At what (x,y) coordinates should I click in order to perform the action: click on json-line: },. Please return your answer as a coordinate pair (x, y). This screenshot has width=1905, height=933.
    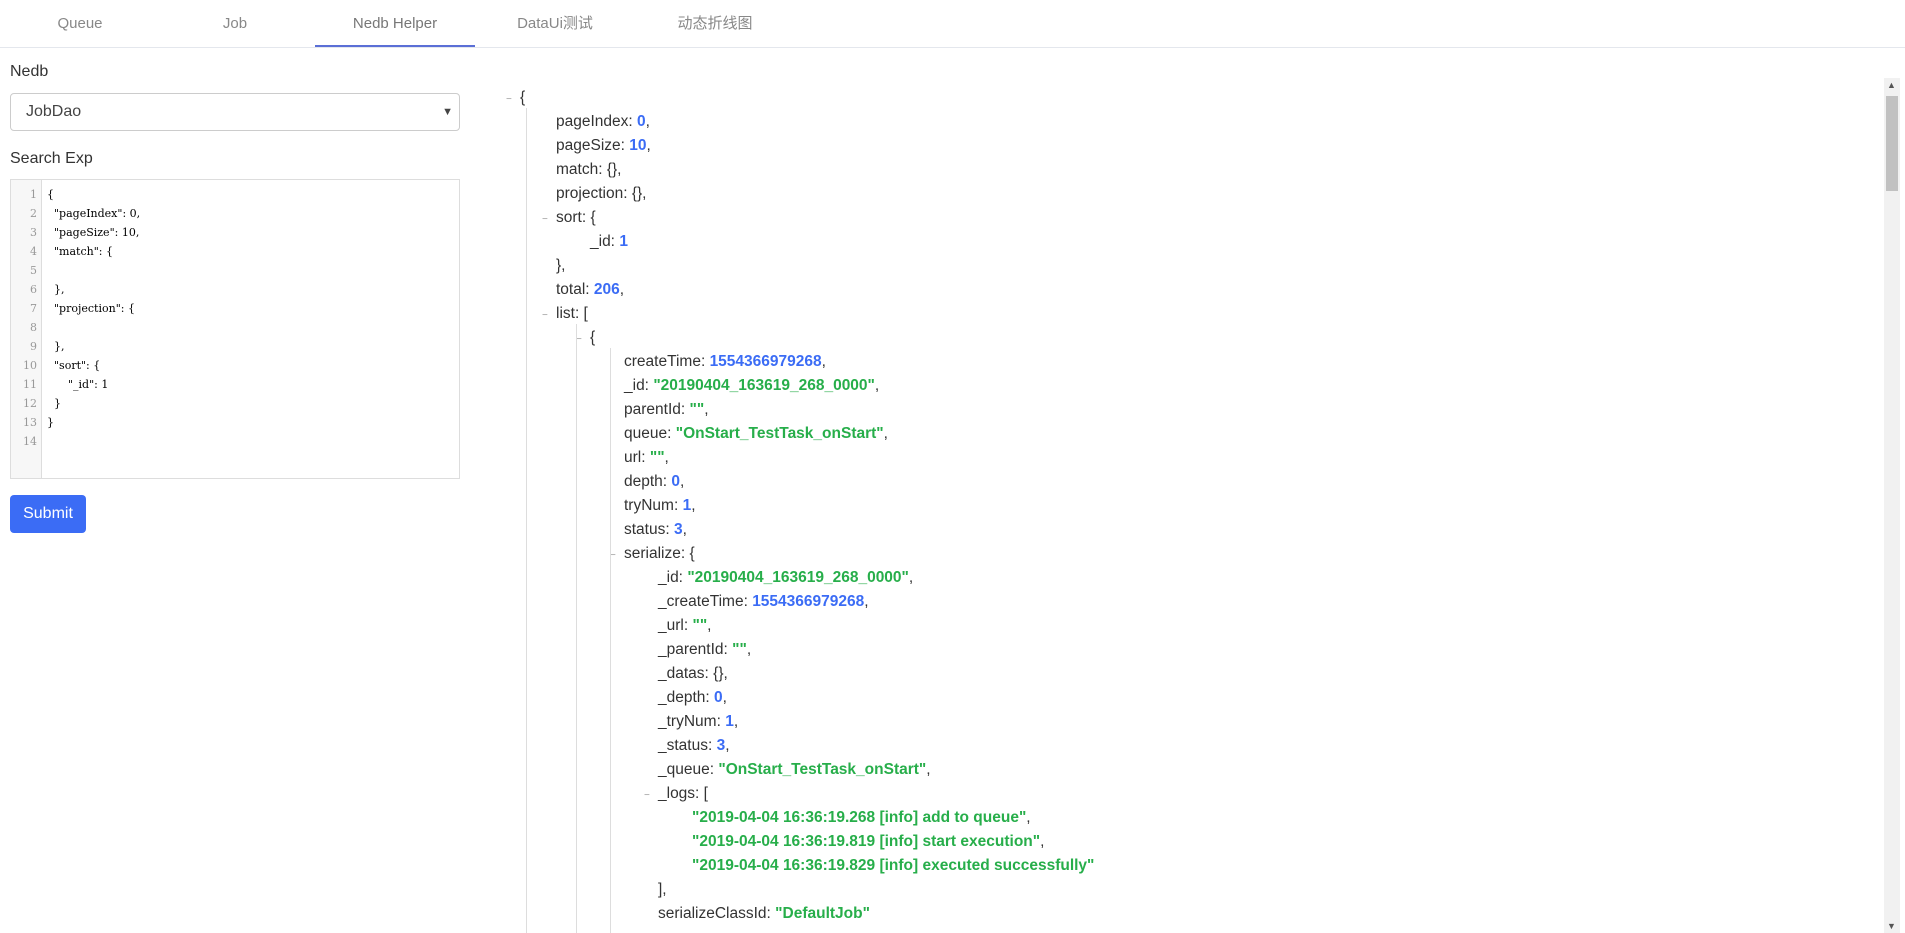
    Looking at the image, I should click on (560, 266).